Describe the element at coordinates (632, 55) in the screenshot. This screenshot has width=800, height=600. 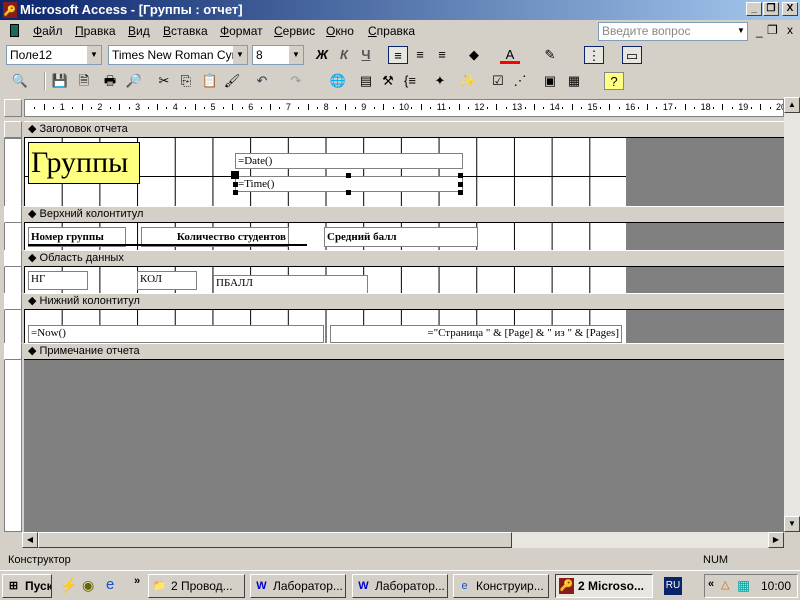
I see `special-effect-icon: ▭` at that location.